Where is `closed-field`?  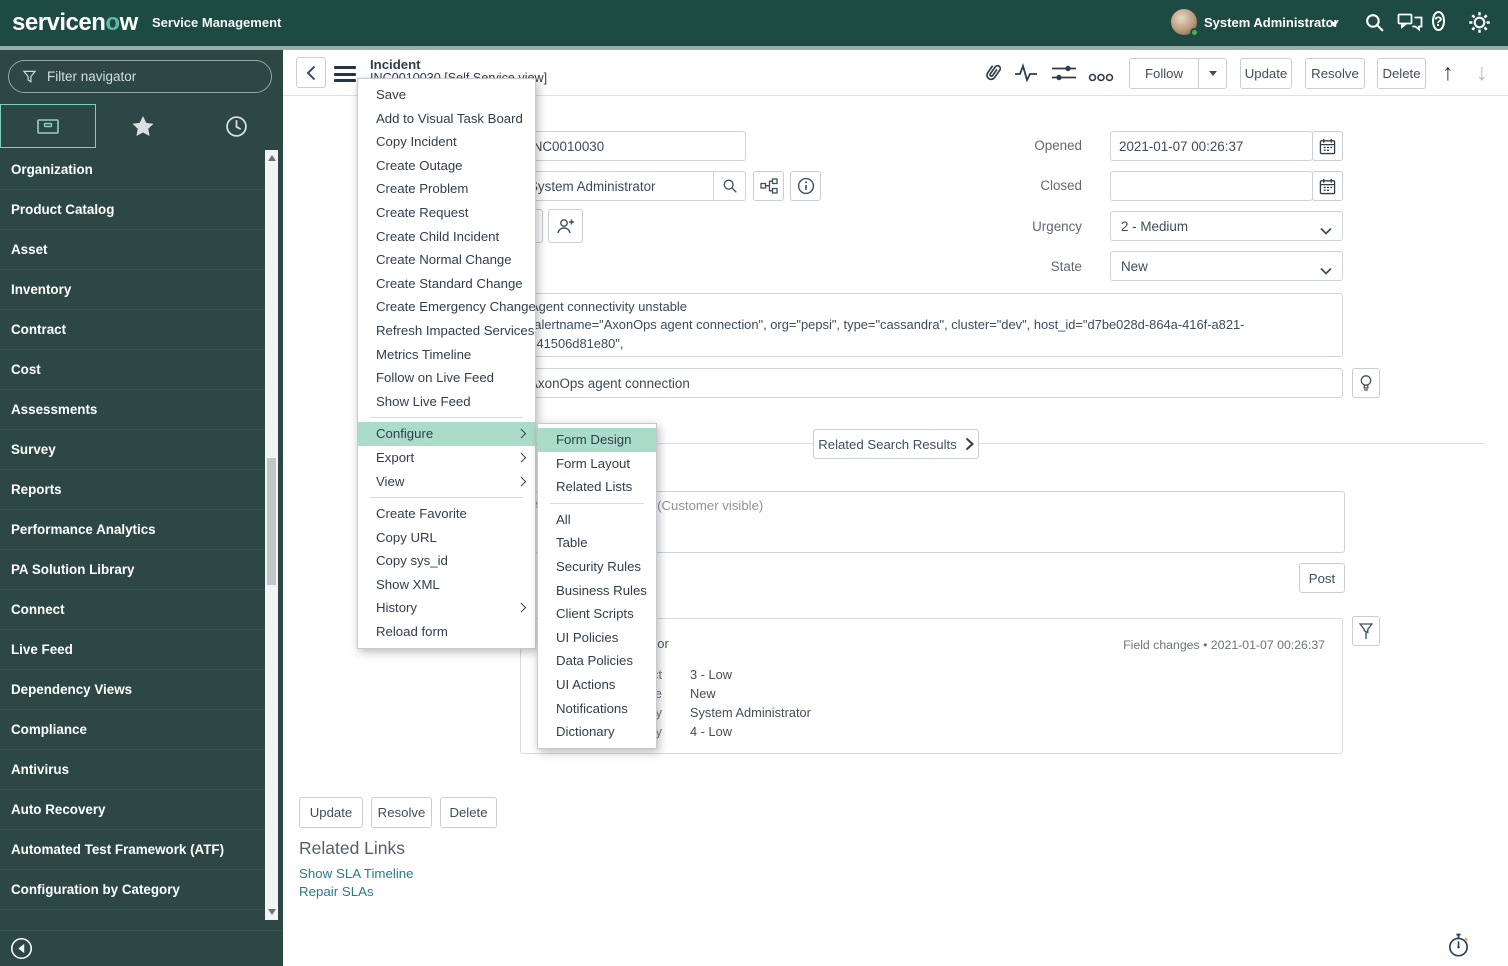 closed-field is located at coordinates (1211, 186).